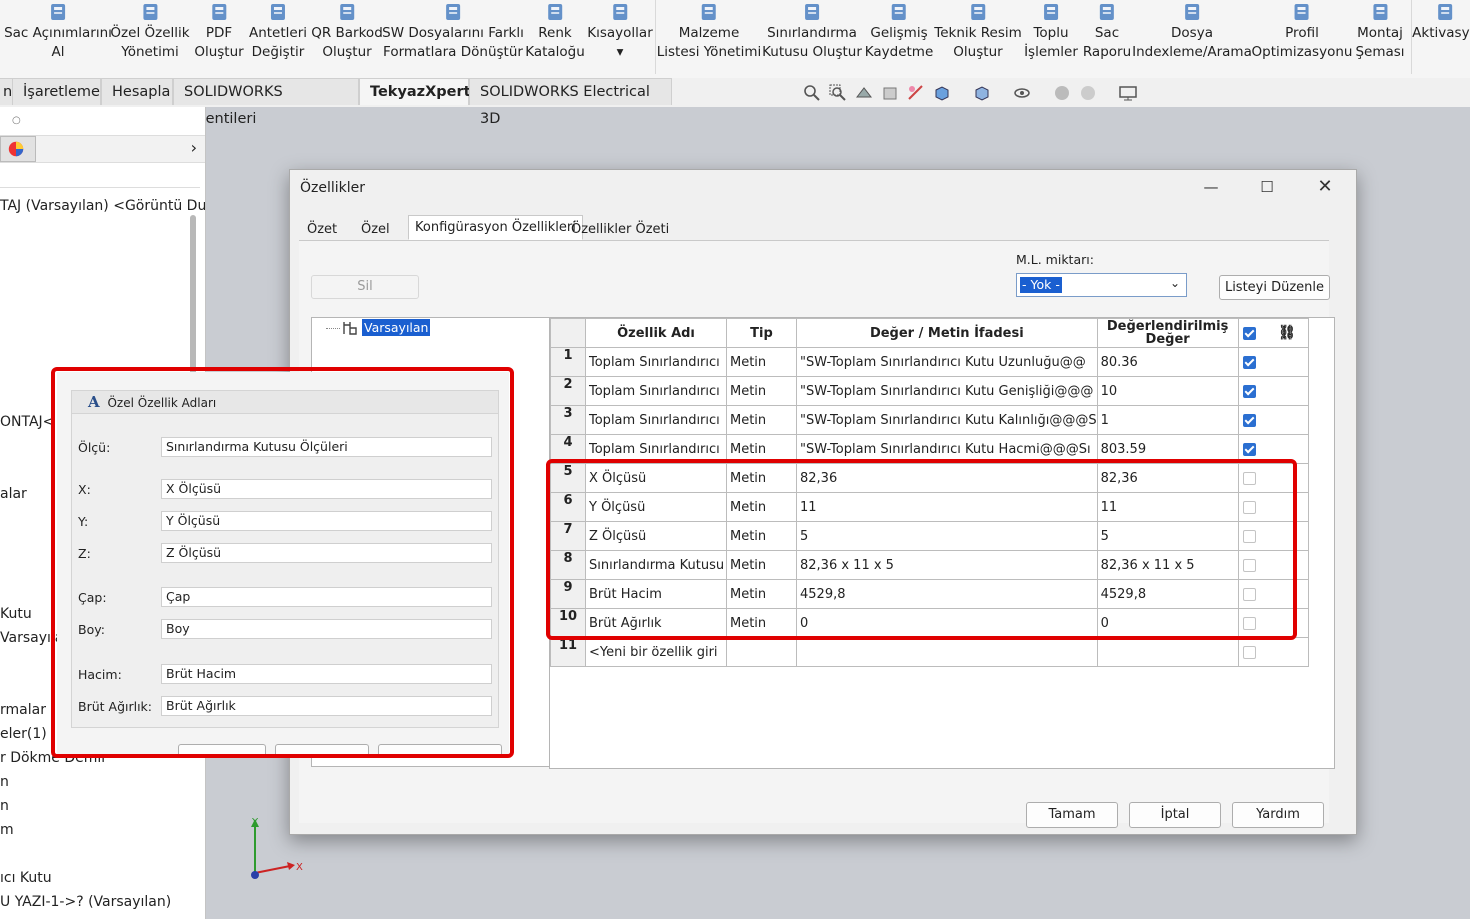 The image size is (1470, 919). I want to click on ribbon-button-11: Teknik Resim Oluştur, so click(978, 32).